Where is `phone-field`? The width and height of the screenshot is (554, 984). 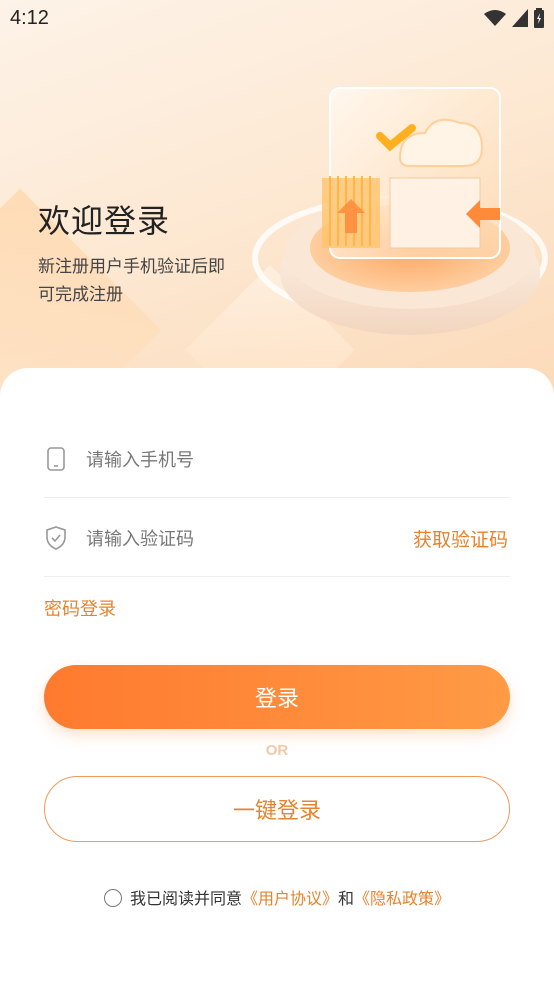
phone-field is located at coordinates (277, 459).